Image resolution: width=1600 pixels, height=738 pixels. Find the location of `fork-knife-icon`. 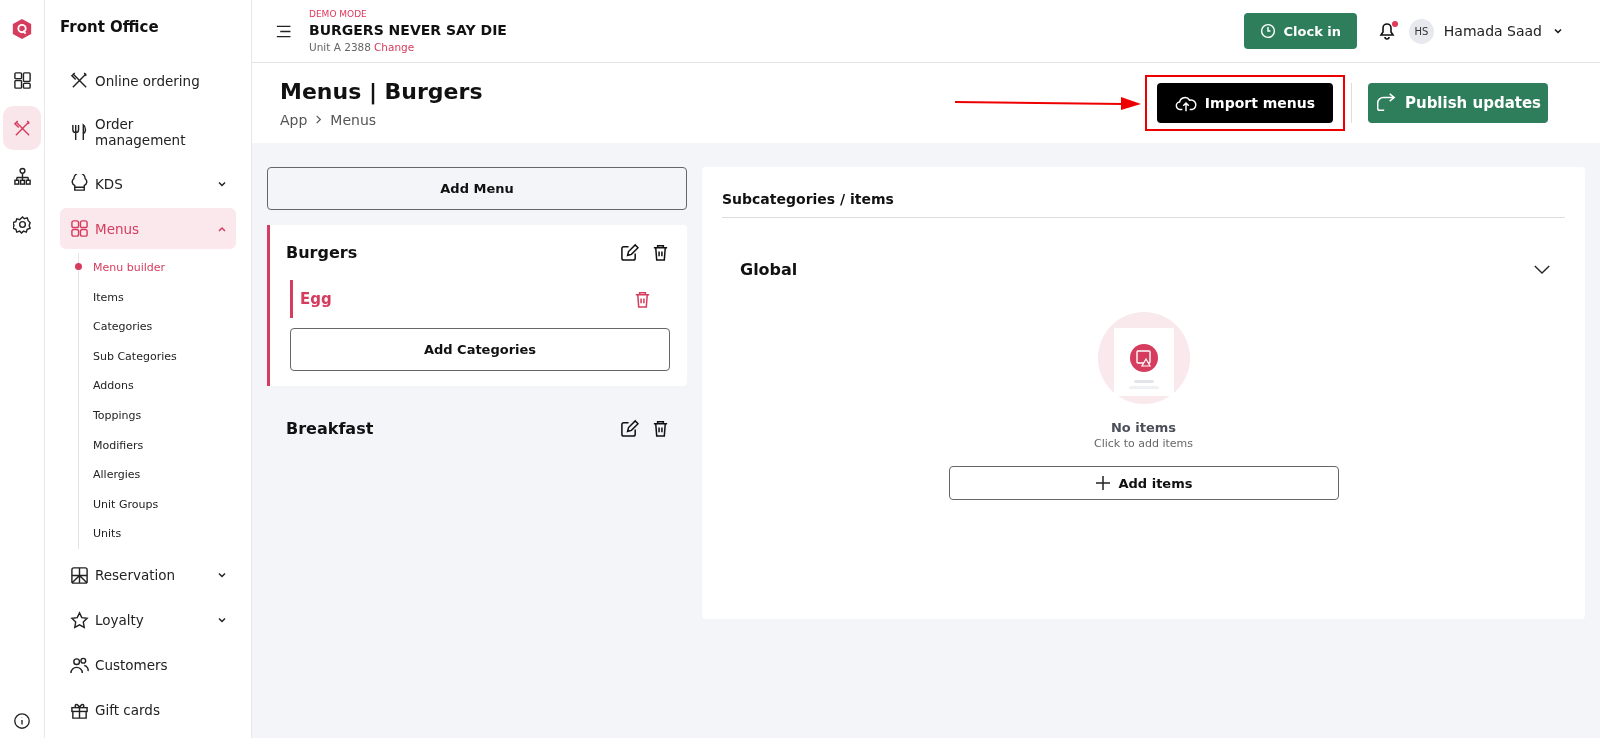

fork-knife-icon is located at coordinates (79, 132).